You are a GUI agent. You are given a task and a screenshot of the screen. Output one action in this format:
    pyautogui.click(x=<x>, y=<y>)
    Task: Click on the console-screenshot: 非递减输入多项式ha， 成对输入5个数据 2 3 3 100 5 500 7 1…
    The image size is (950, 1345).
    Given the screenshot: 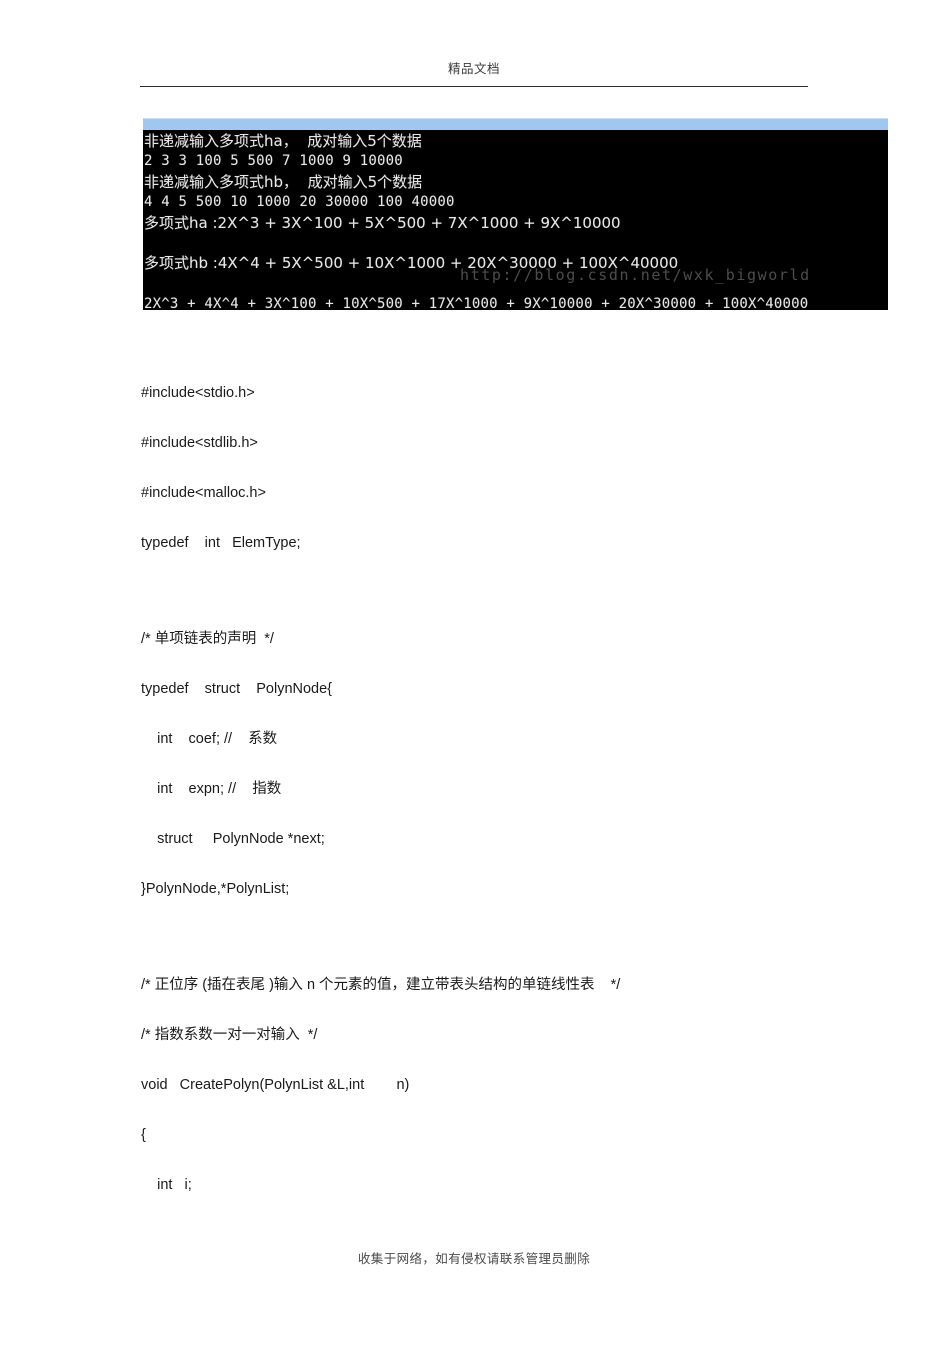 What is the action you would take?
    pyautogui.click(x=515, y=214)
    